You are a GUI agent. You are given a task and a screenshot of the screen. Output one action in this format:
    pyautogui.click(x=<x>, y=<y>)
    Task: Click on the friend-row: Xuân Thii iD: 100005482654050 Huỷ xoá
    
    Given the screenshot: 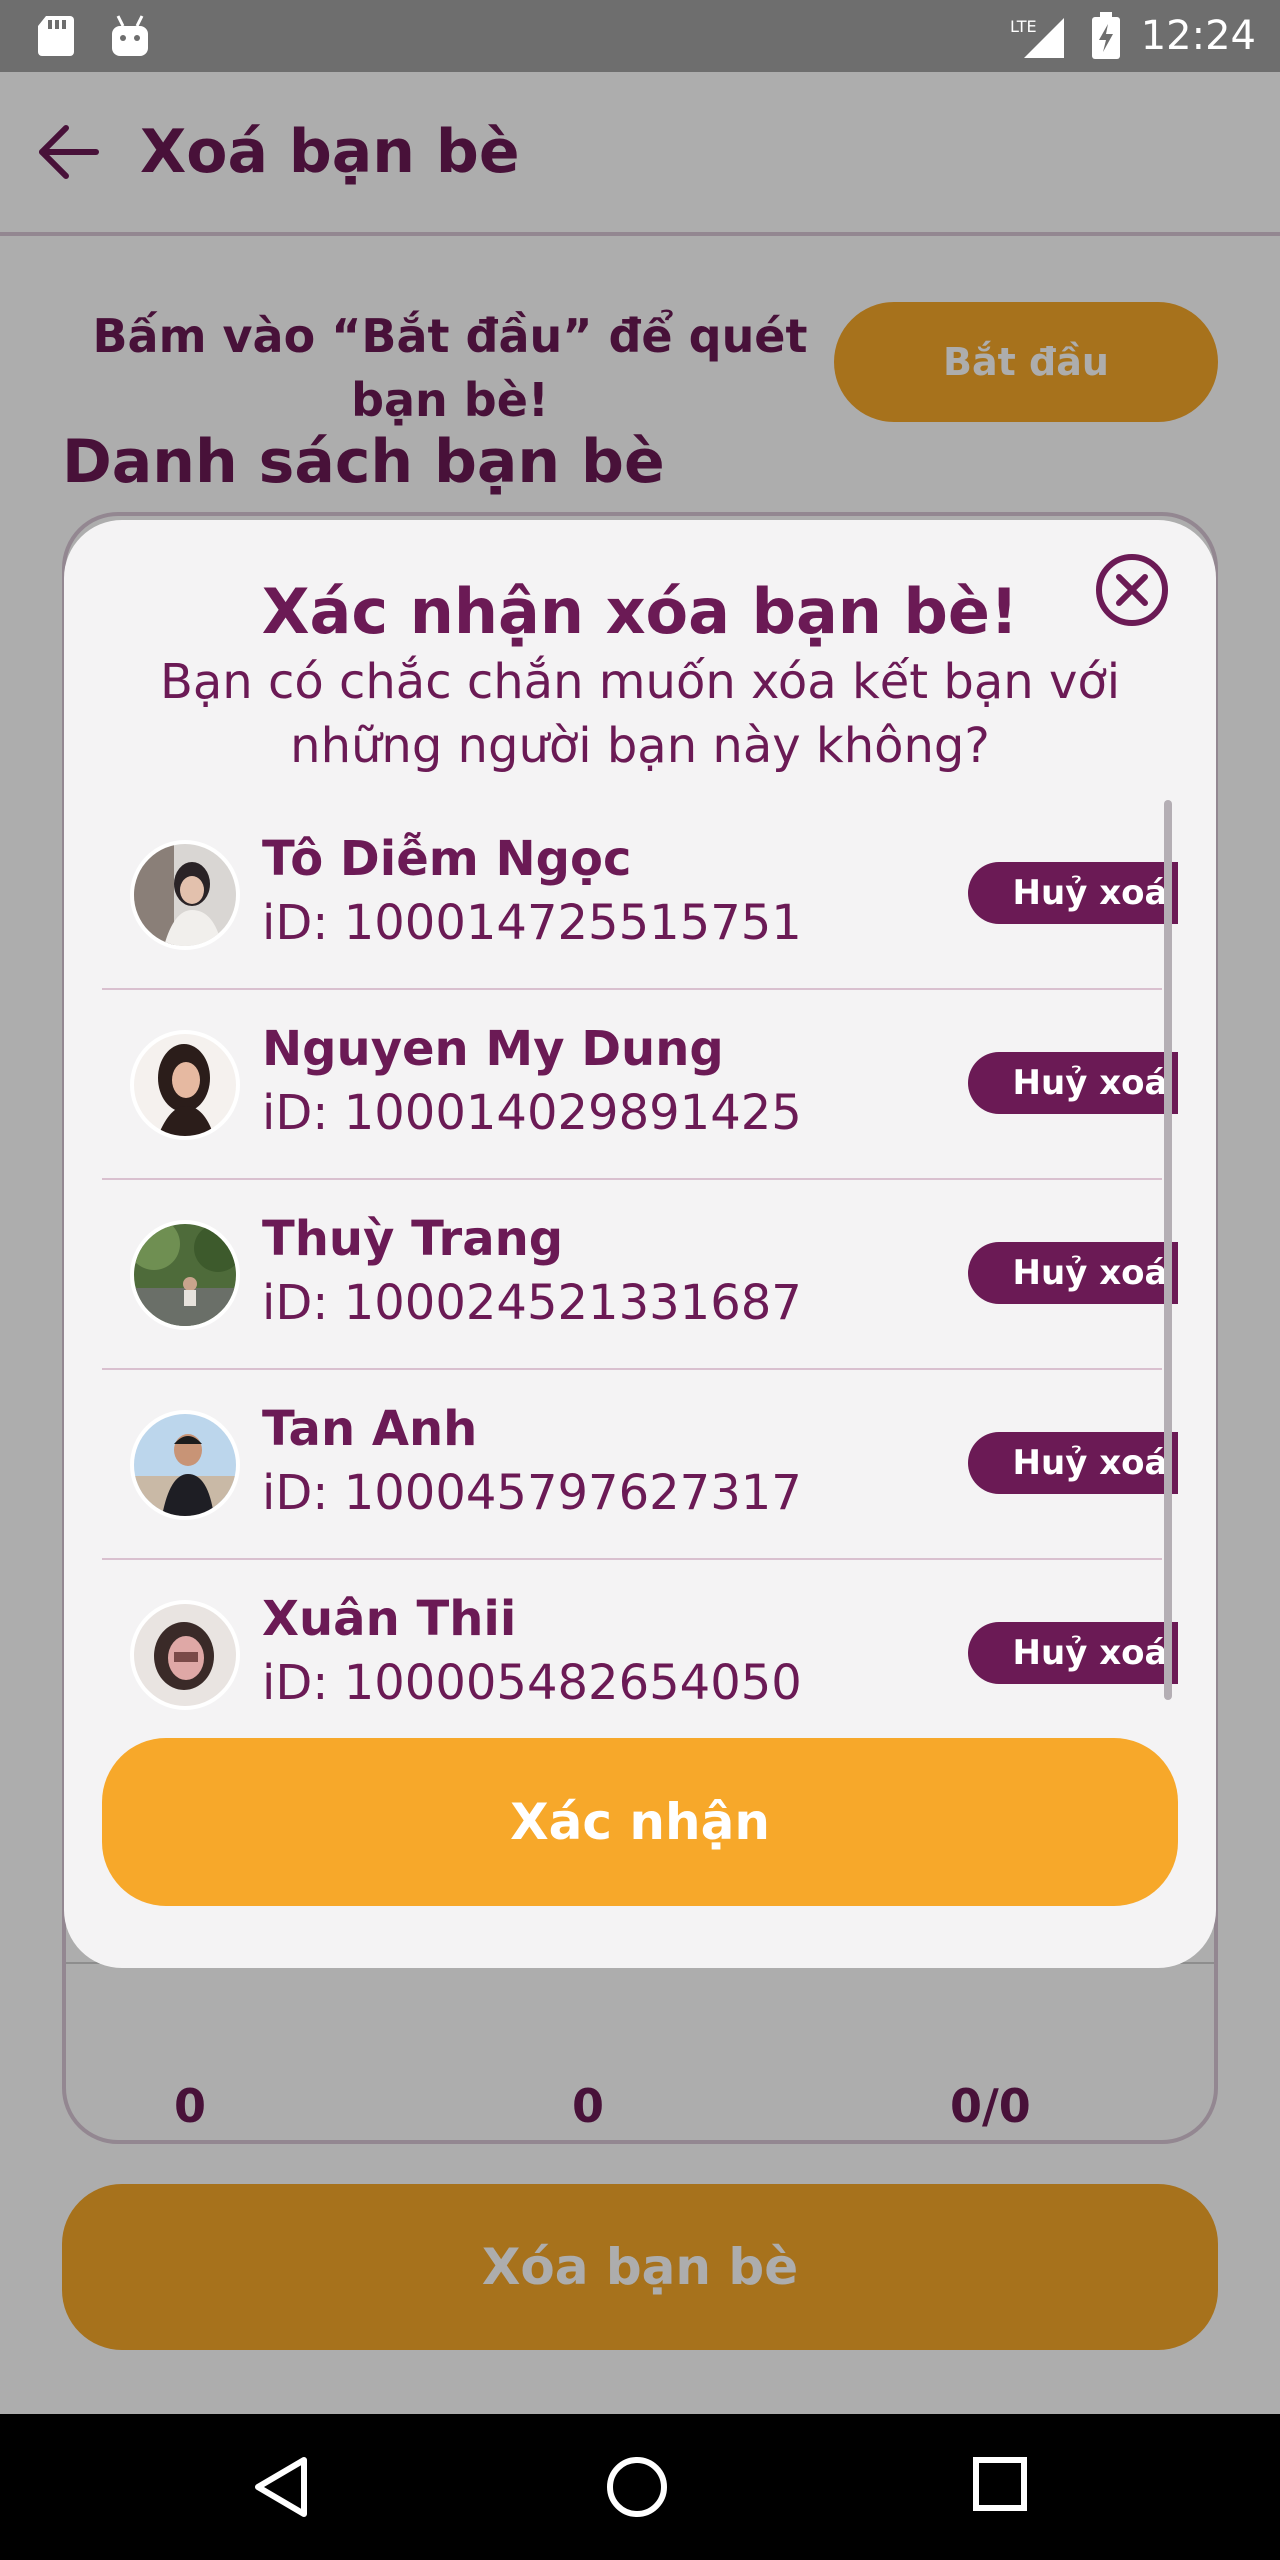 What is the action you would take?
    pyautogui.click(x=640, y=1640)
    